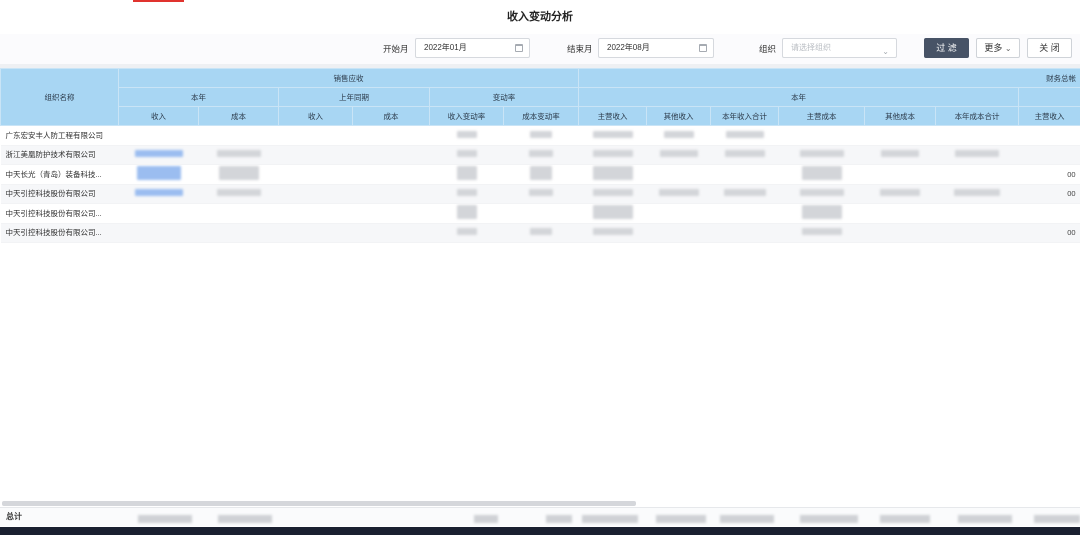 The height and width of the screenshot is (535, 1080). What do you see at coordinates (466, 116) in the screenshot?
I see `col-header: 收入变动率` at bounding box center [466, 116].